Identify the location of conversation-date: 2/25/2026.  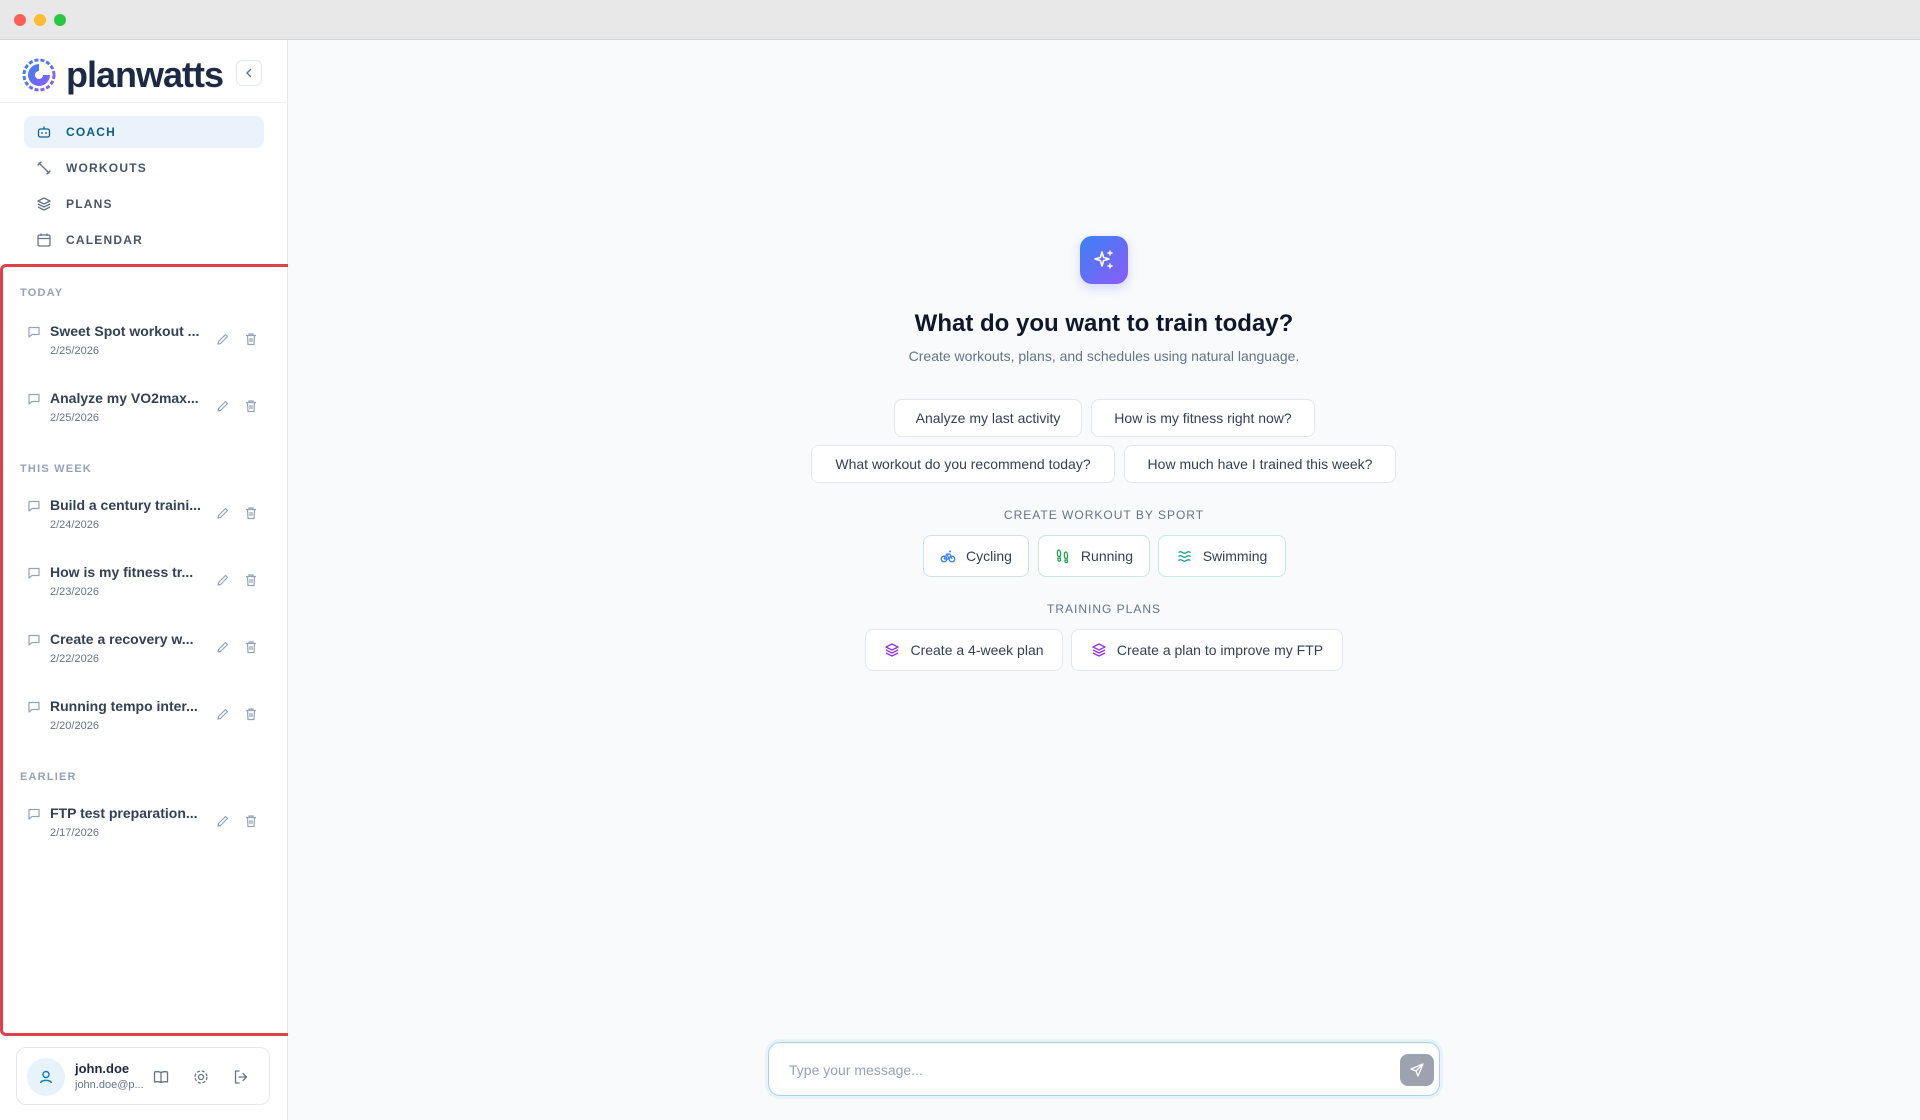
(74, 418).